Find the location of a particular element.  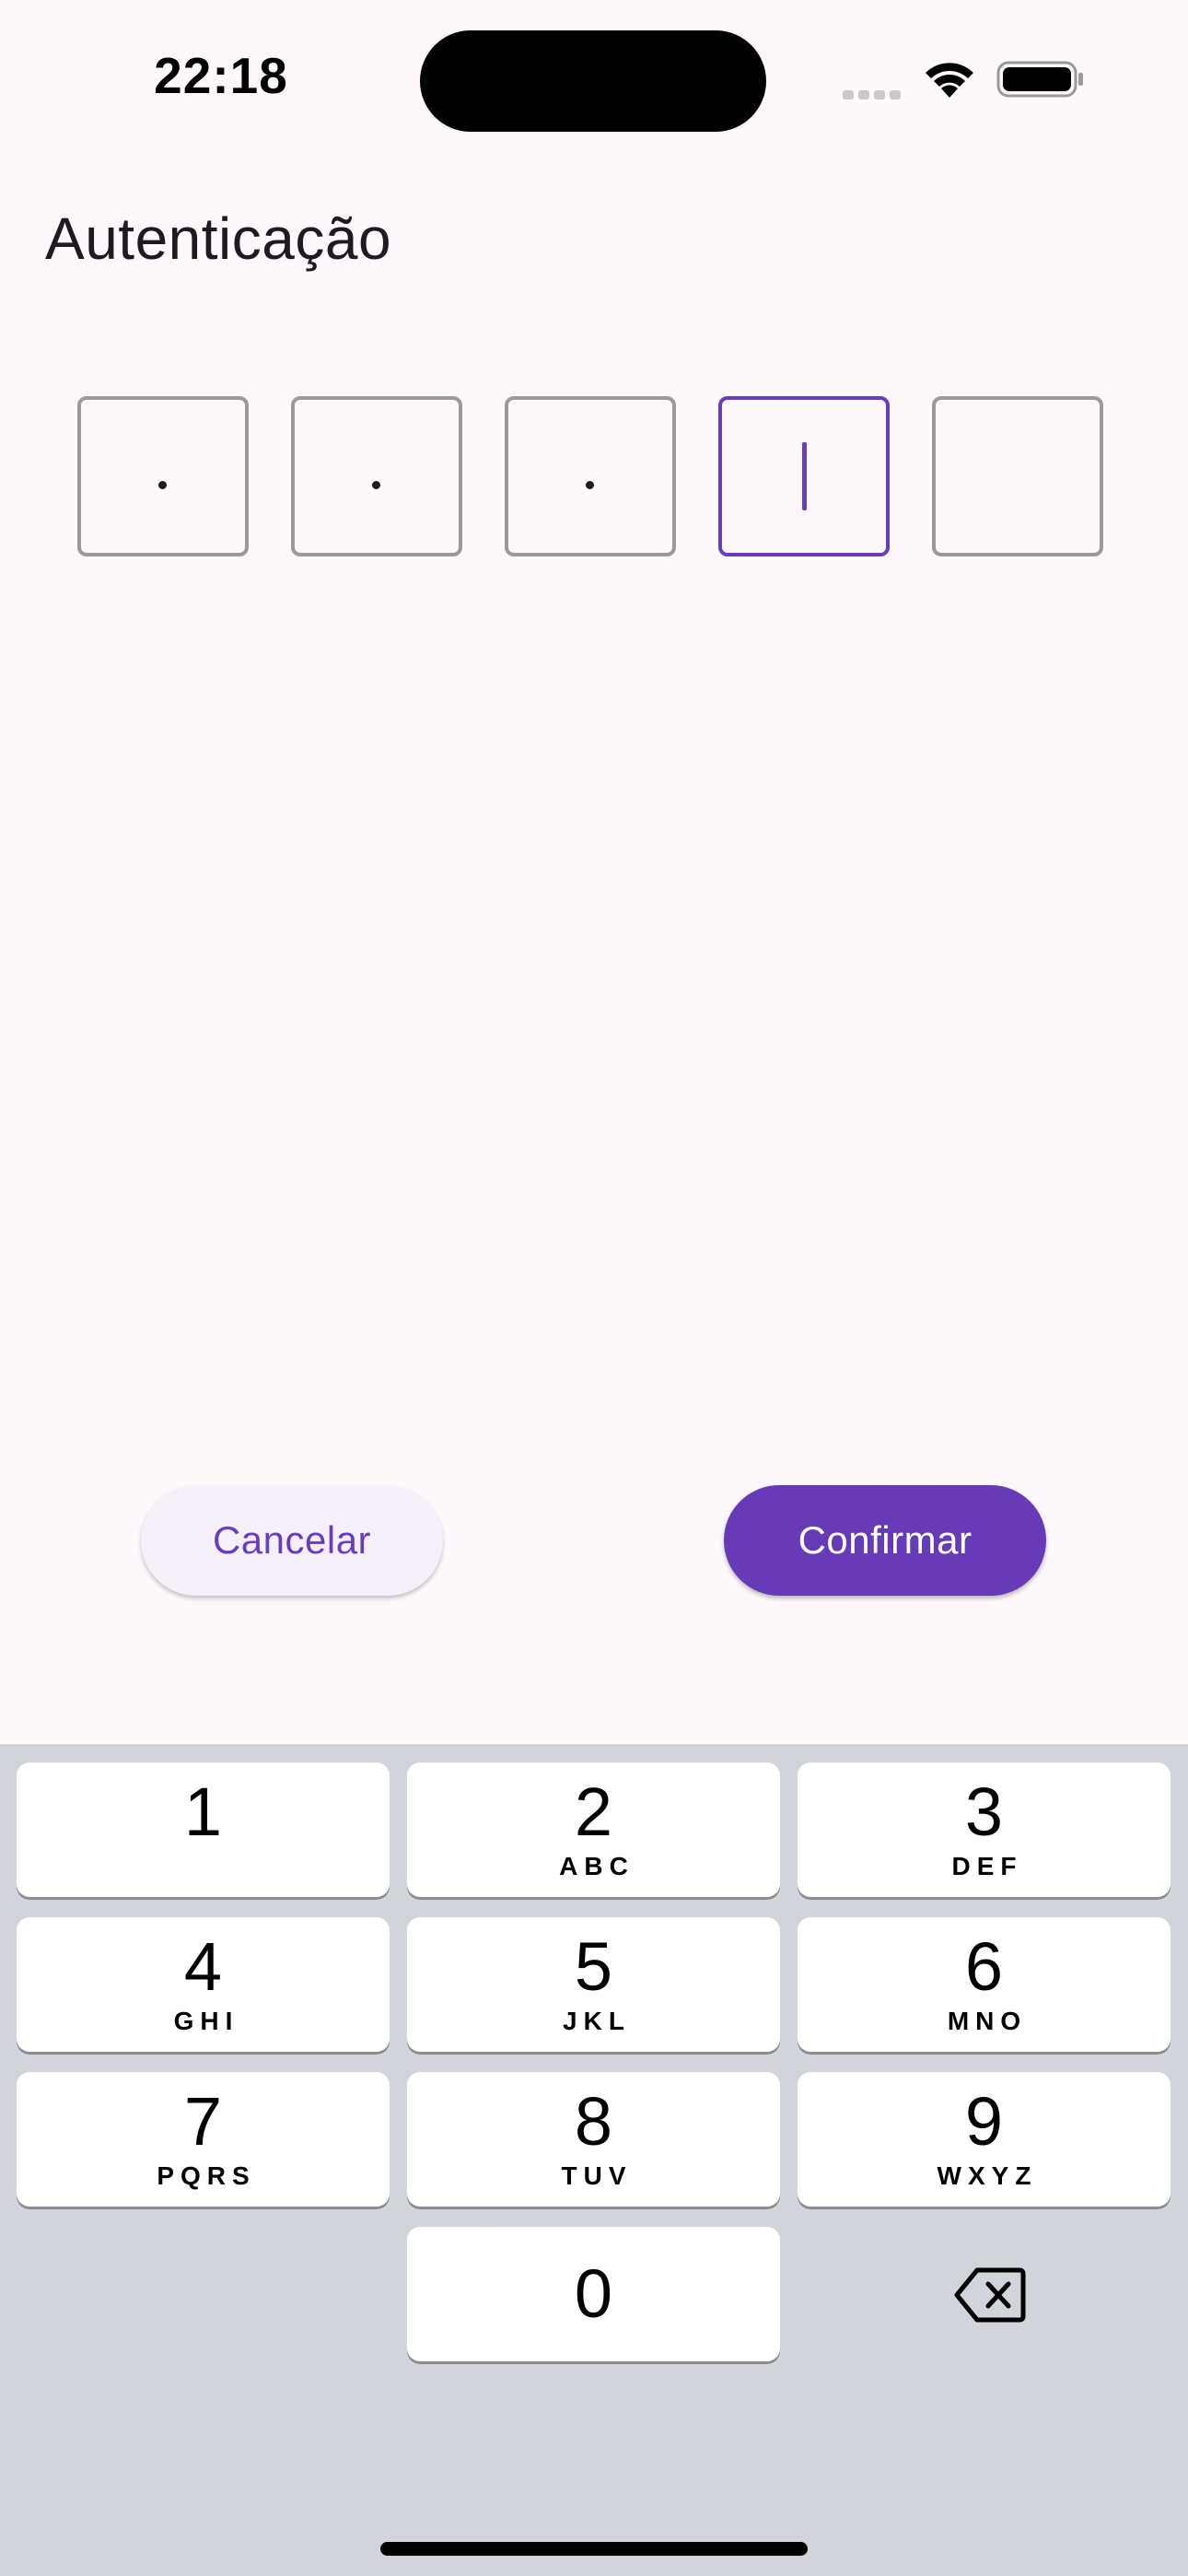

key-digit: 3 is located at coordinates (984, 1812).